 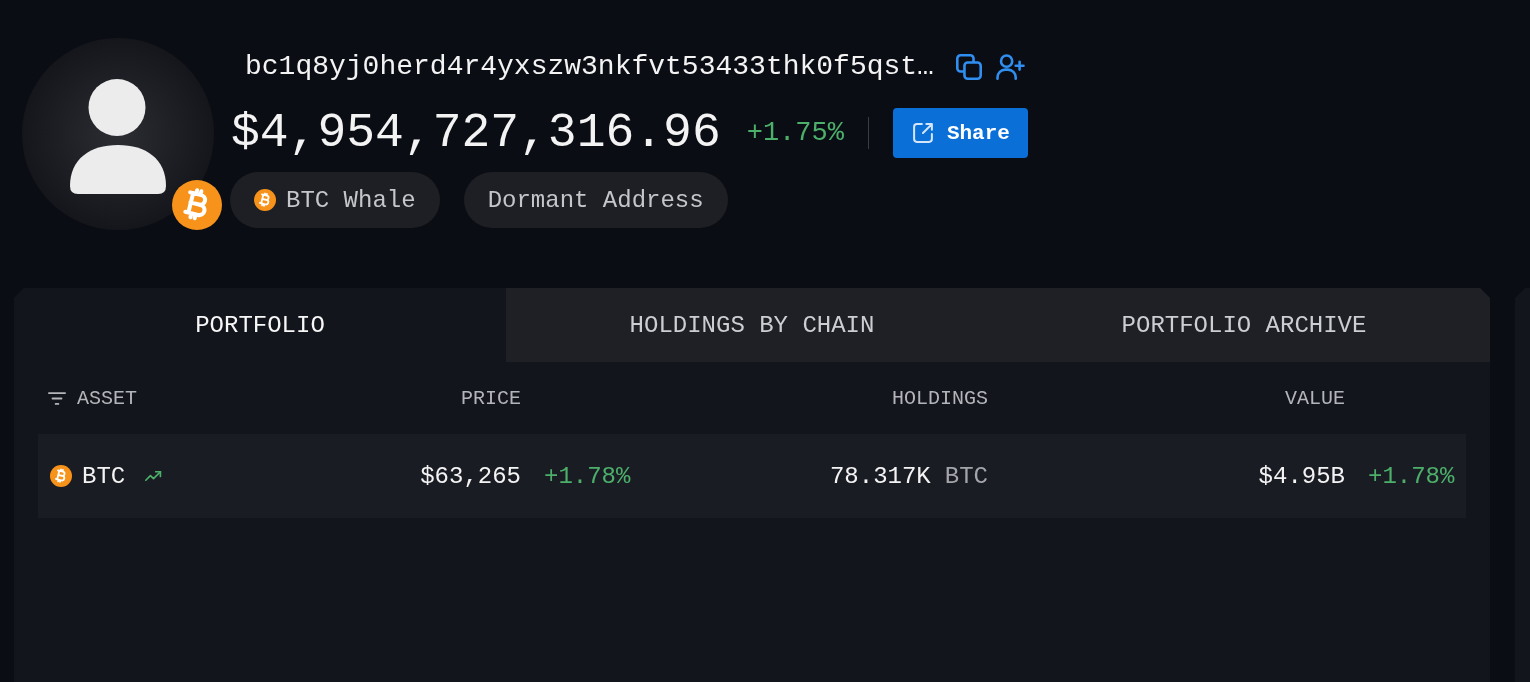 I want to click on share-button: Share, so click(x=960, y=133).